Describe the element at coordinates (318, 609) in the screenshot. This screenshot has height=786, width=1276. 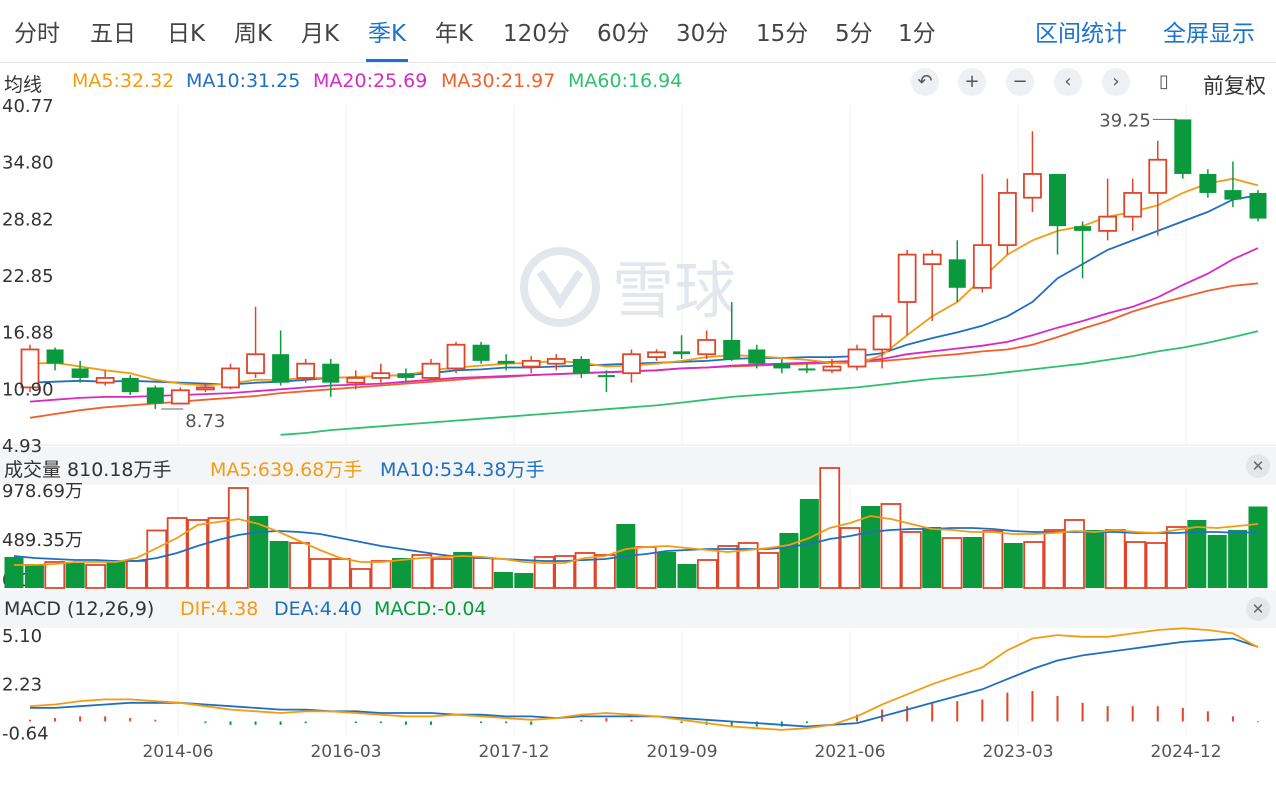
I see `macd-dea-label: DEA:4.40` at that location.